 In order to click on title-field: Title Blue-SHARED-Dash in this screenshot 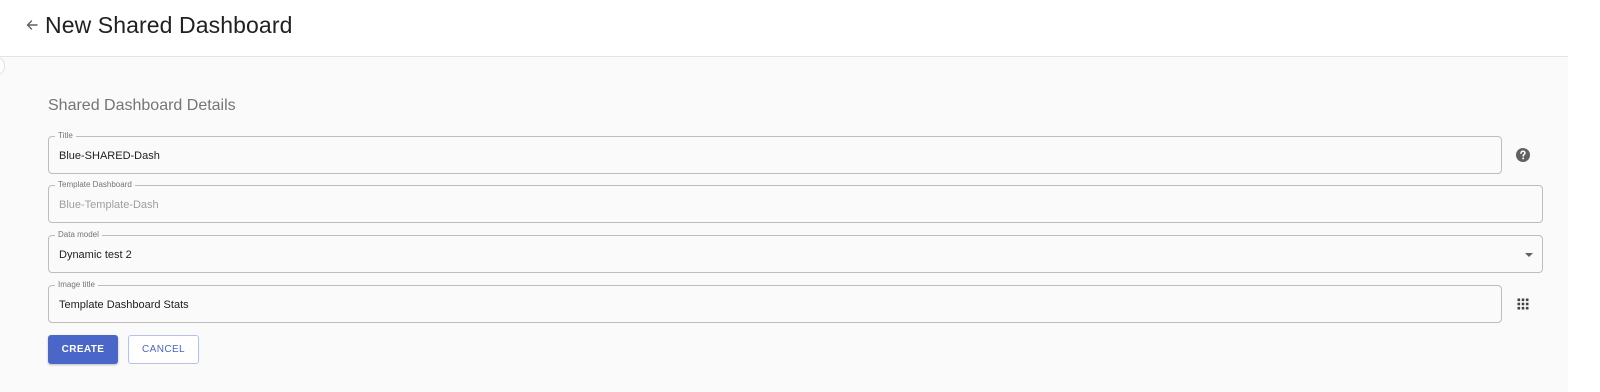, I will do `click(775, 152)`.